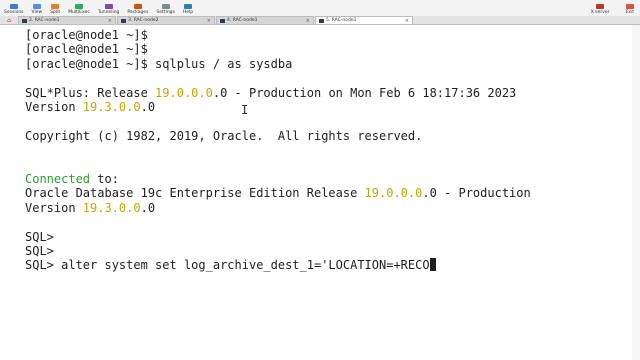 This screenshot has height=360, width=640. I want to click on exit-button: Exit, so click(629, 8).